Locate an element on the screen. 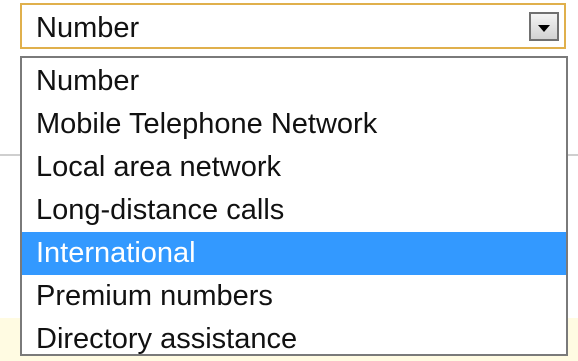  dropdown-arrow-icon is located at coordinates (544, 28).